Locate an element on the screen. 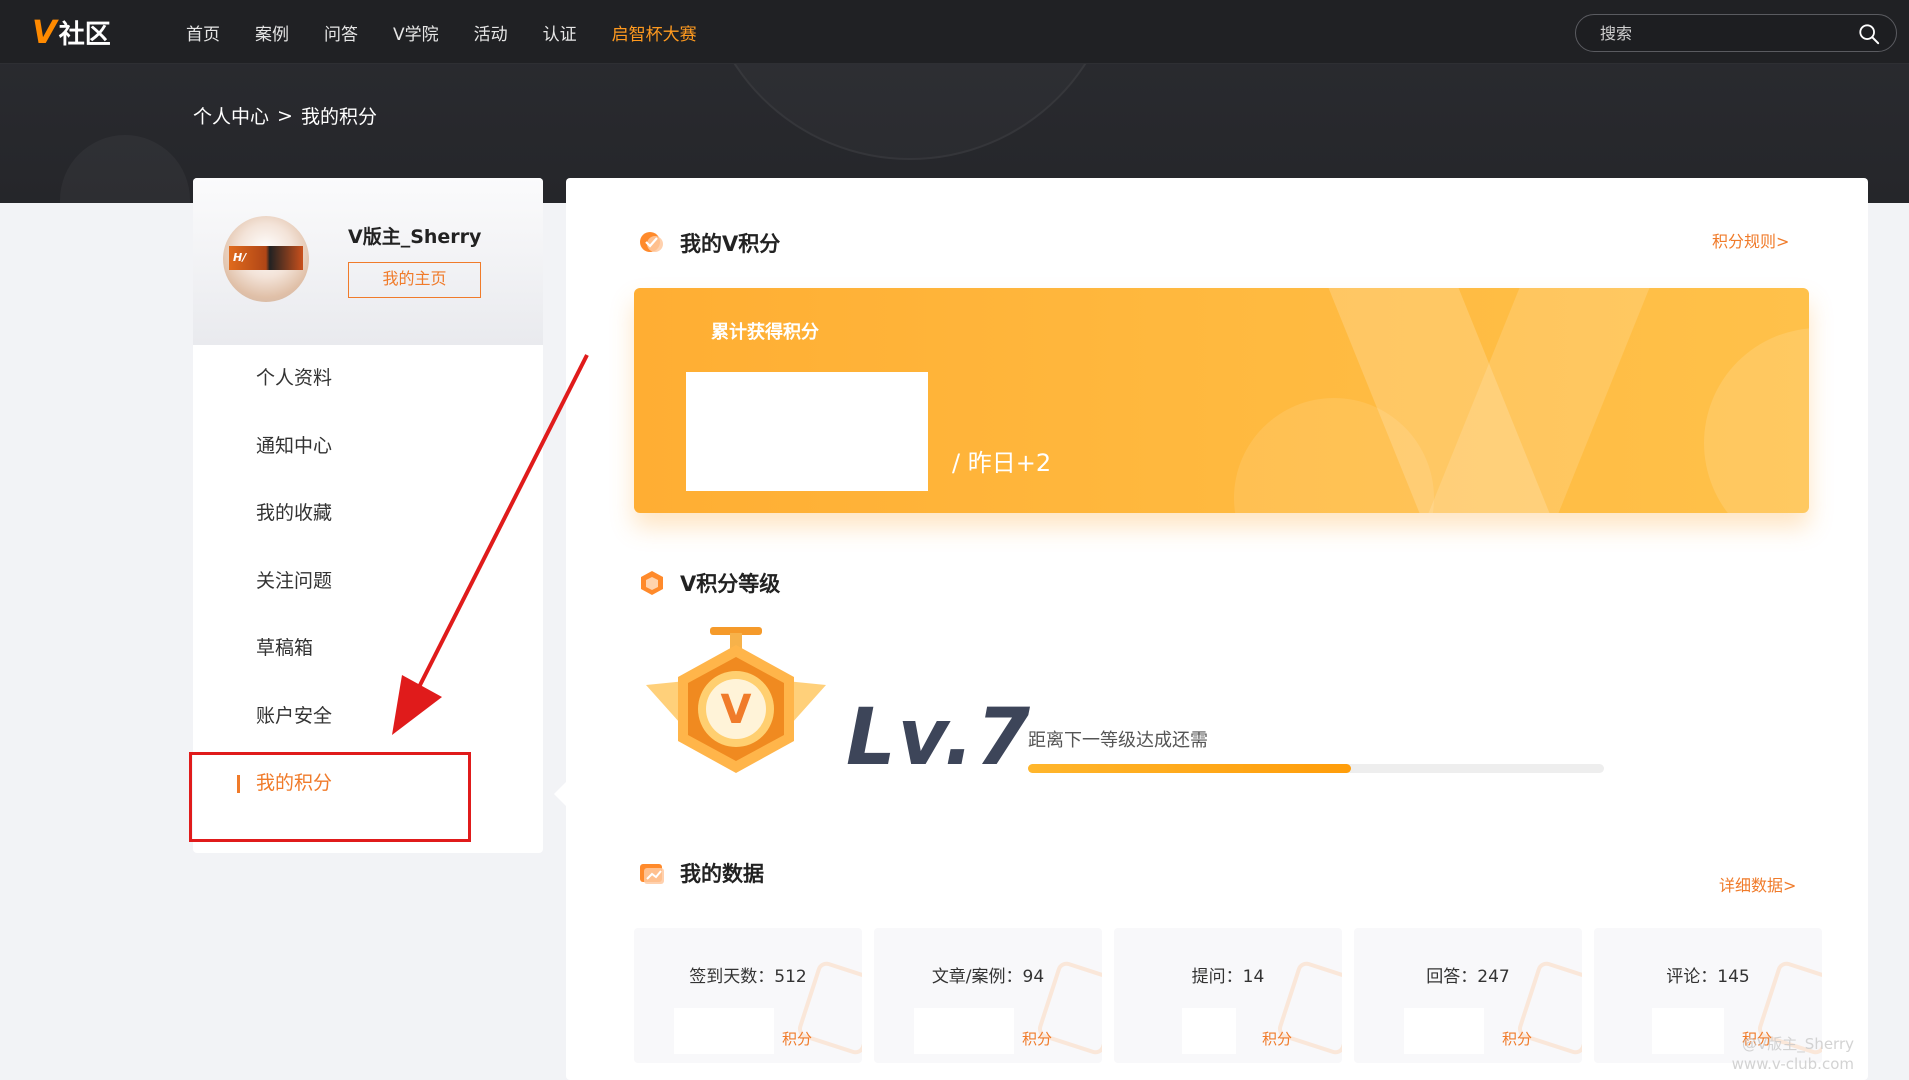 Image resolution: width=1909 pixels, height=1080 pixels. level-section-title: V积分等级 is located at coordinates (709, 583).